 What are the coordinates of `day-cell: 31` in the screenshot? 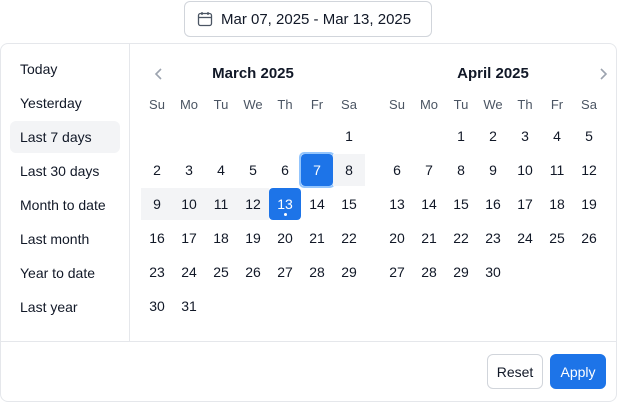 It's located at (189, 306).